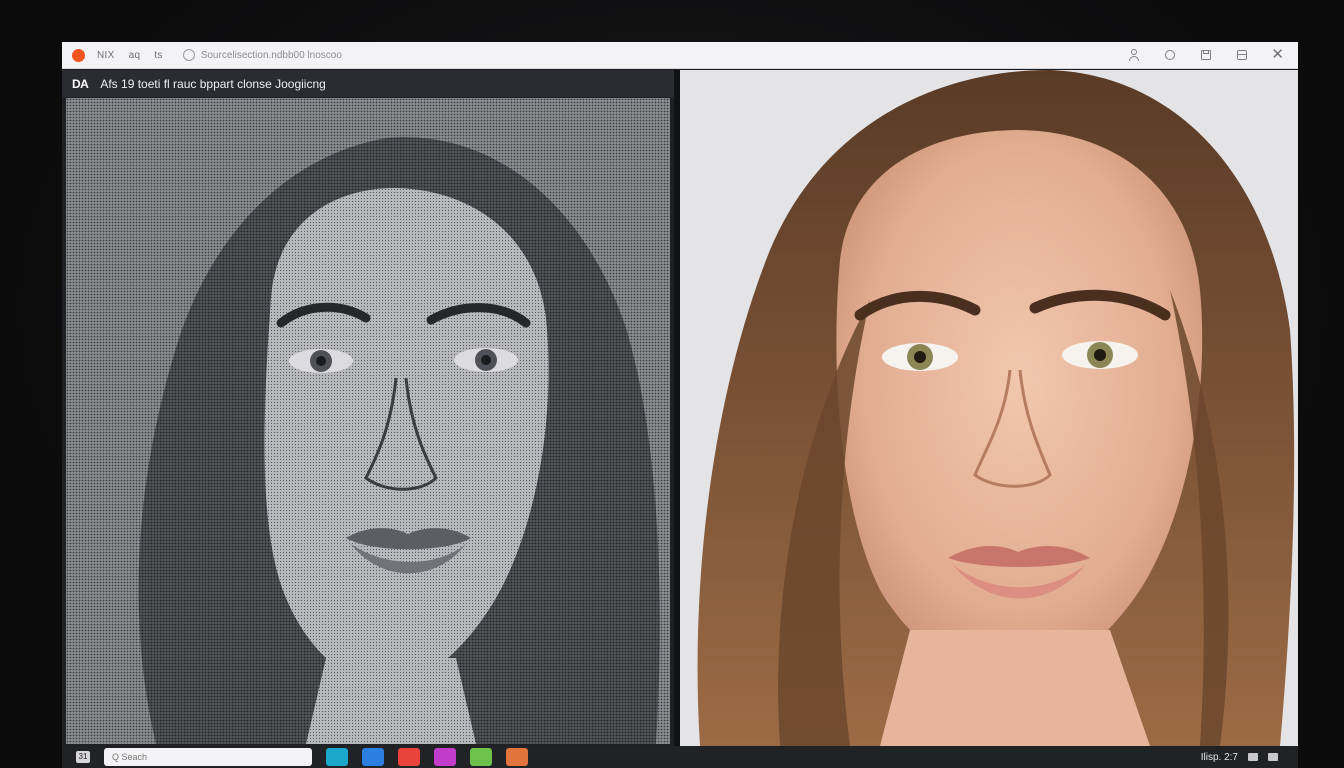 This screenshot has width=1344, height=768. What do you see at coordinates (135, 55) in the screenshot?
I see `menu-item-1: aq` at bounding box center [135, 55].